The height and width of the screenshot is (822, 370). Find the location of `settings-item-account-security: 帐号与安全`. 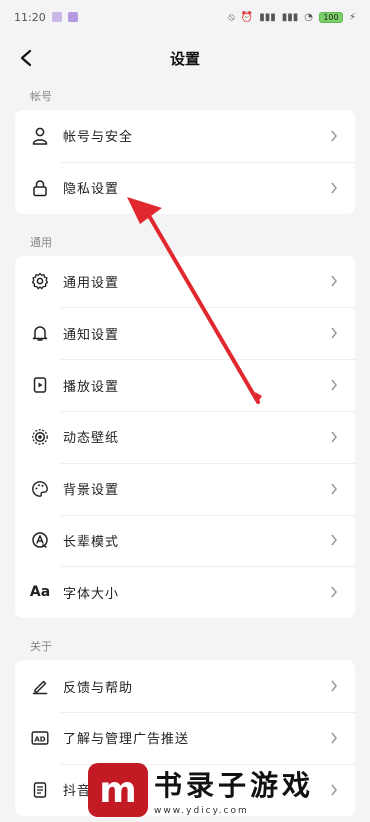

settings-item-account-security: 帐号与安全 is located at coordinates (185, 136).